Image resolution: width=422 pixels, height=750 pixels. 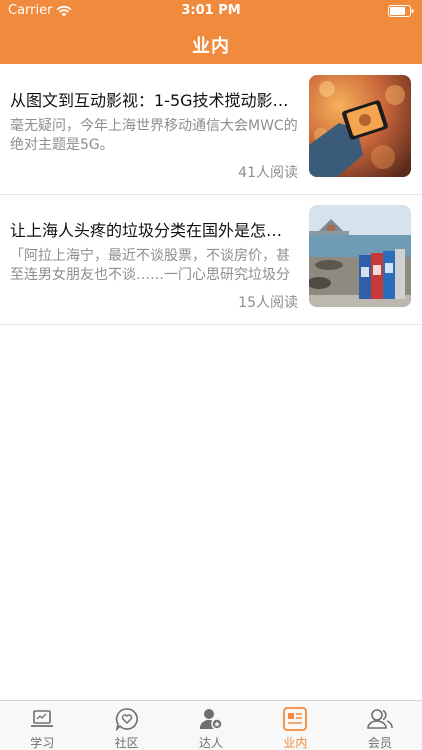 I want to click on tab-community: 社区, so click(x=126, y=725).